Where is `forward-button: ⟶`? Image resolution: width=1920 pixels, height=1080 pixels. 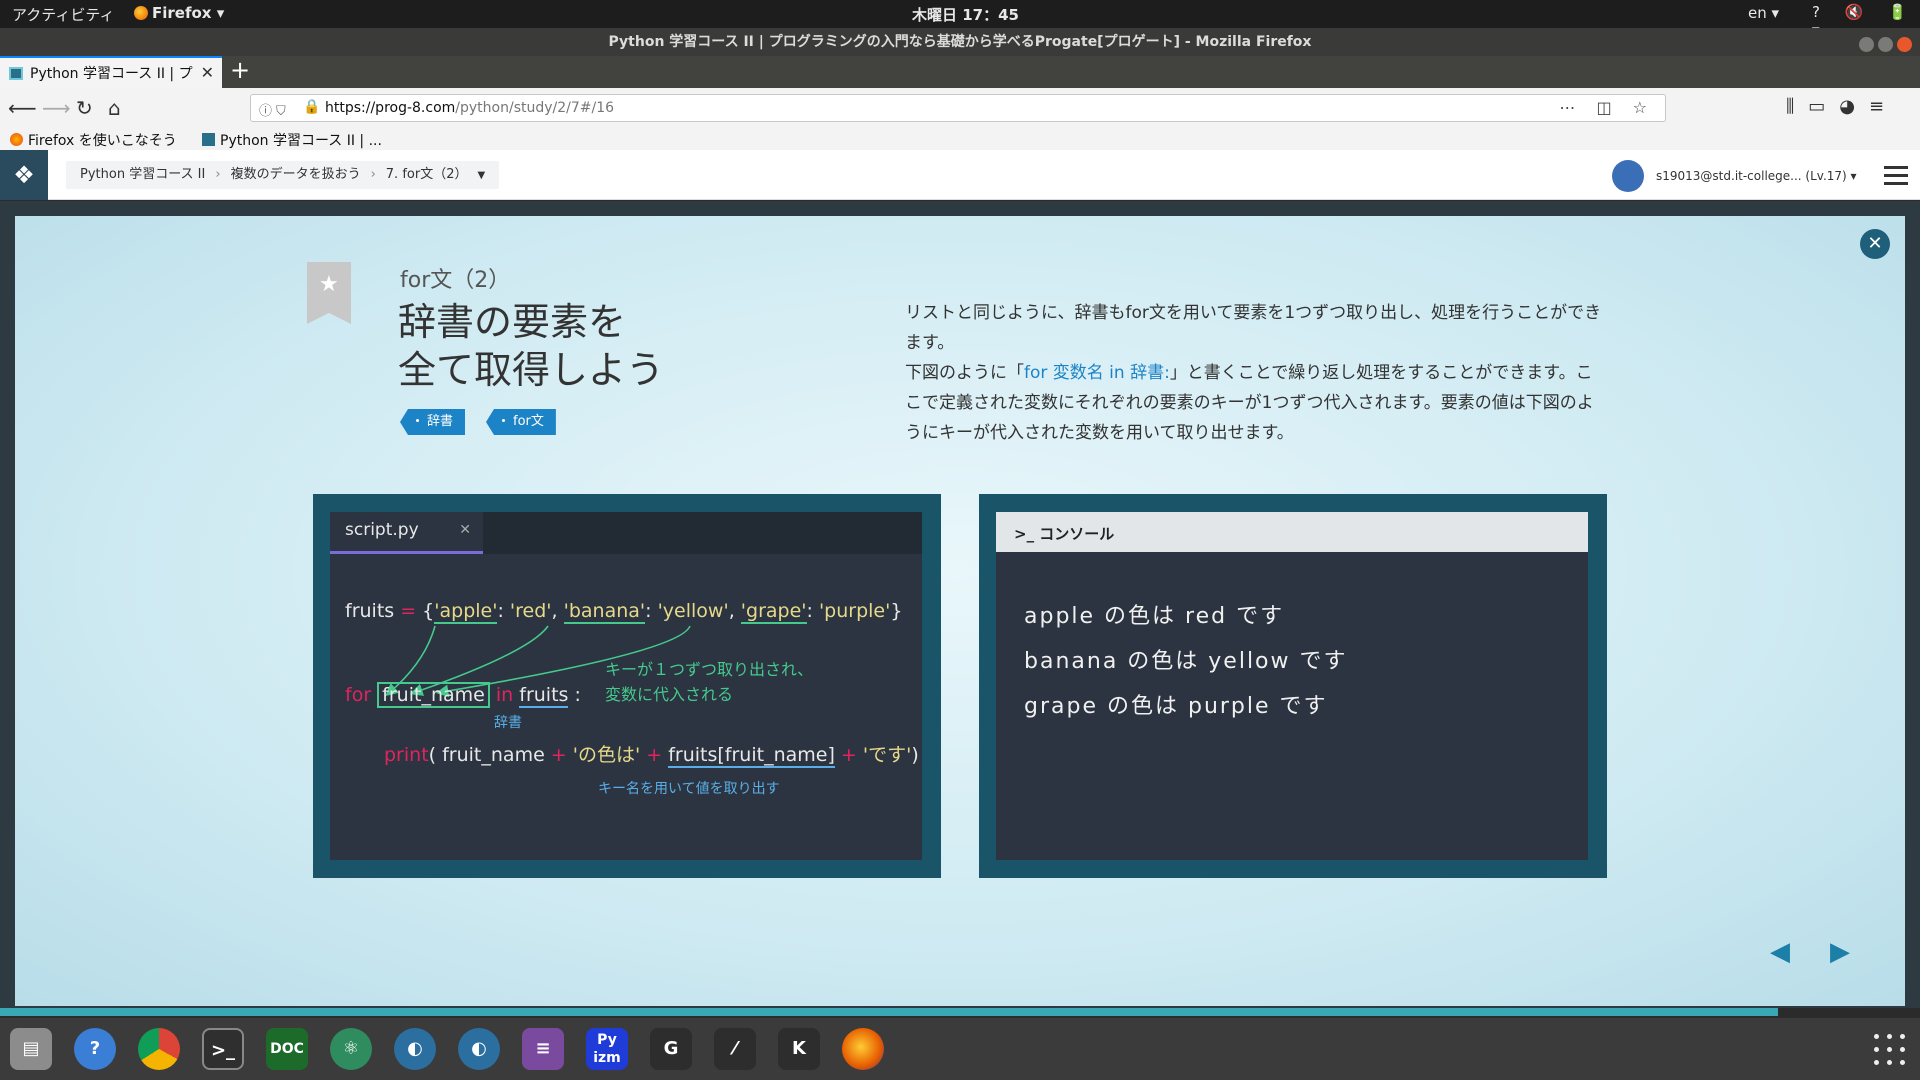
forward-button: ⟶ is located at coordinates (56, 108).